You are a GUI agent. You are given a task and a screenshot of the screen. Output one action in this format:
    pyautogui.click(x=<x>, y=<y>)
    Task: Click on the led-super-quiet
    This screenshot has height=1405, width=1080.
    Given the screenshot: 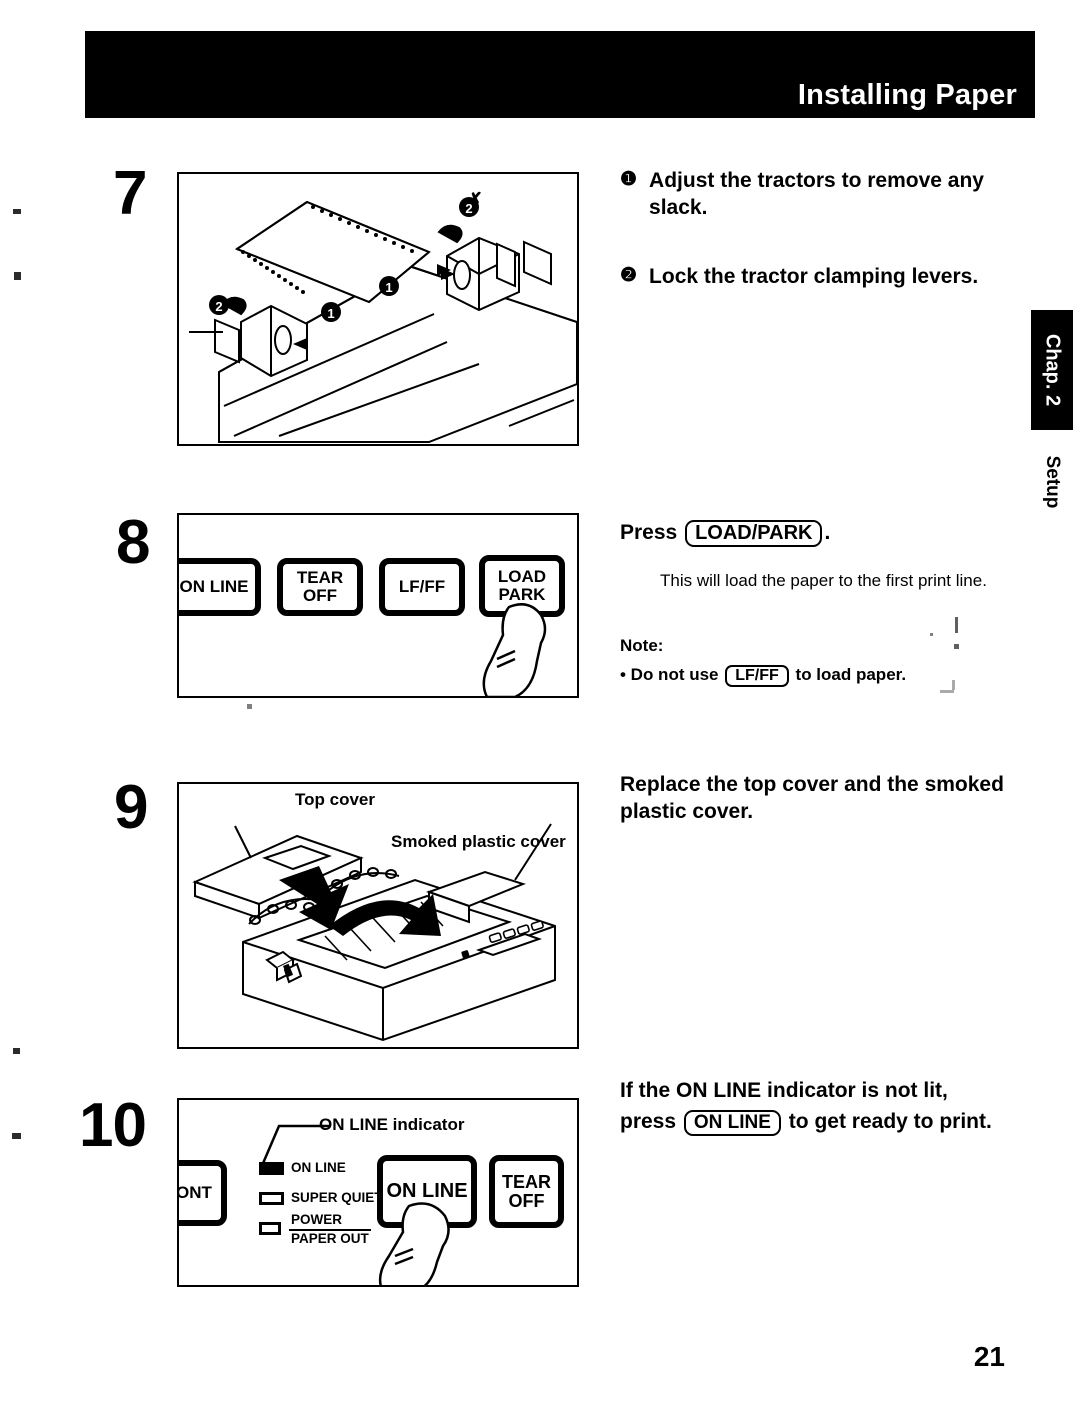 What is the action you would take?
    pyautogui.click(x=271, y=1198)
    